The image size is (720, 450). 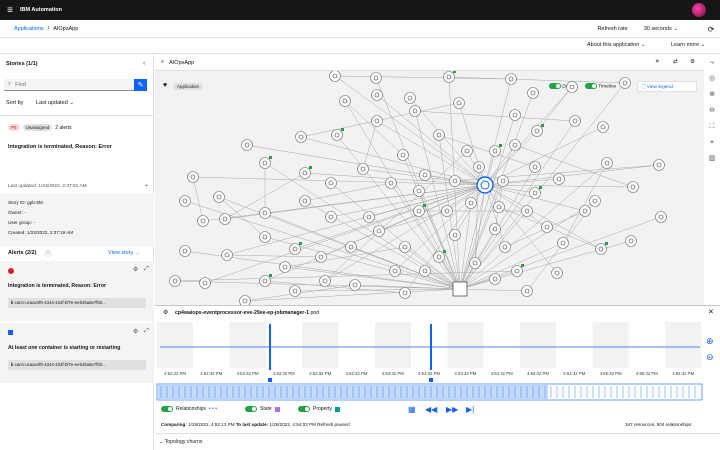 What do you see at coordinates (124, 253) in the screenshot?
I see `view-story-link: View story →` at bounding box center [124, 253].